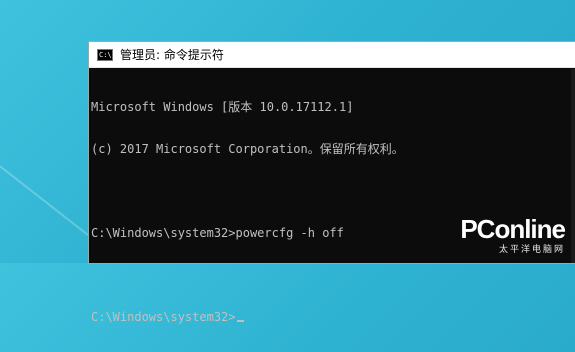 This screenshot has height=352, width=575. Describe the element at coordinates (222, 107) in the screenshot. I see `console-line: Microsoft Windows [版本 10.0.17112.1]` at that location.